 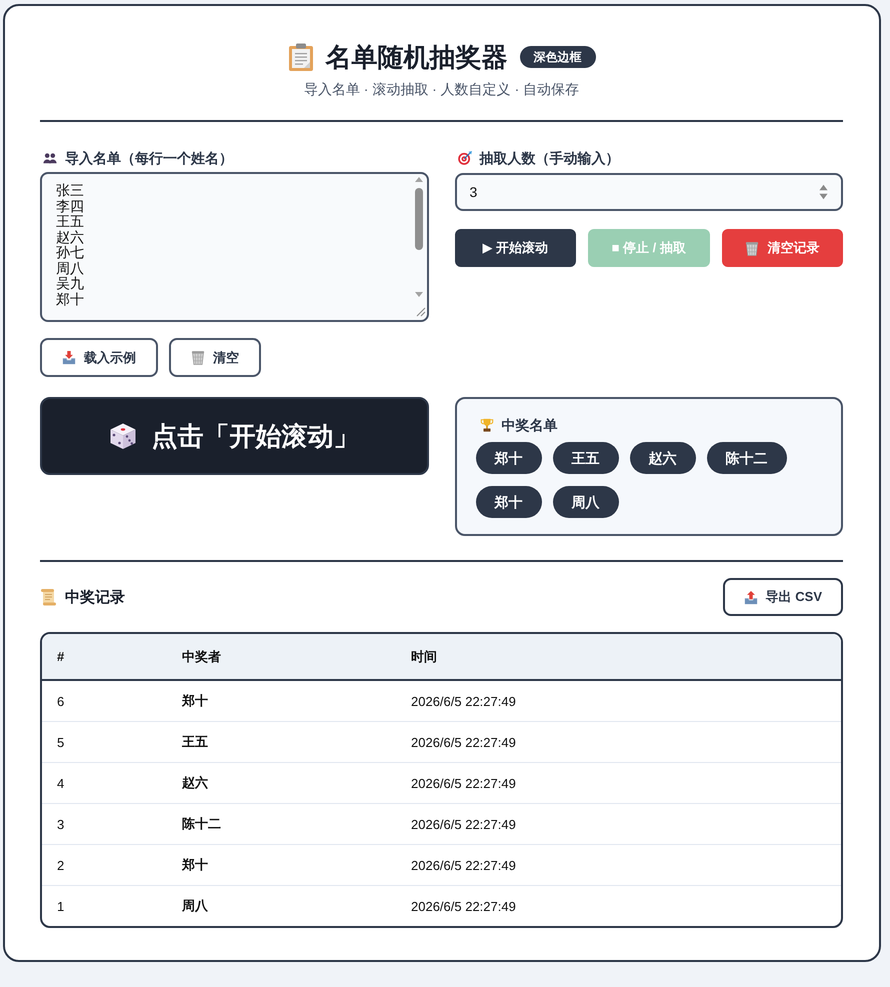 What do you see at coordinates (104, 701) in the screenshot?
I see `table-cell: 6` at bounding box center [104, 701].